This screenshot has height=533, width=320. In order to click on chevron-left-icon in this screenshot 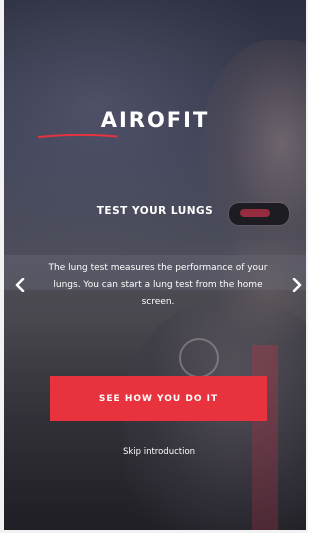, I will do `click(20, 285)`.